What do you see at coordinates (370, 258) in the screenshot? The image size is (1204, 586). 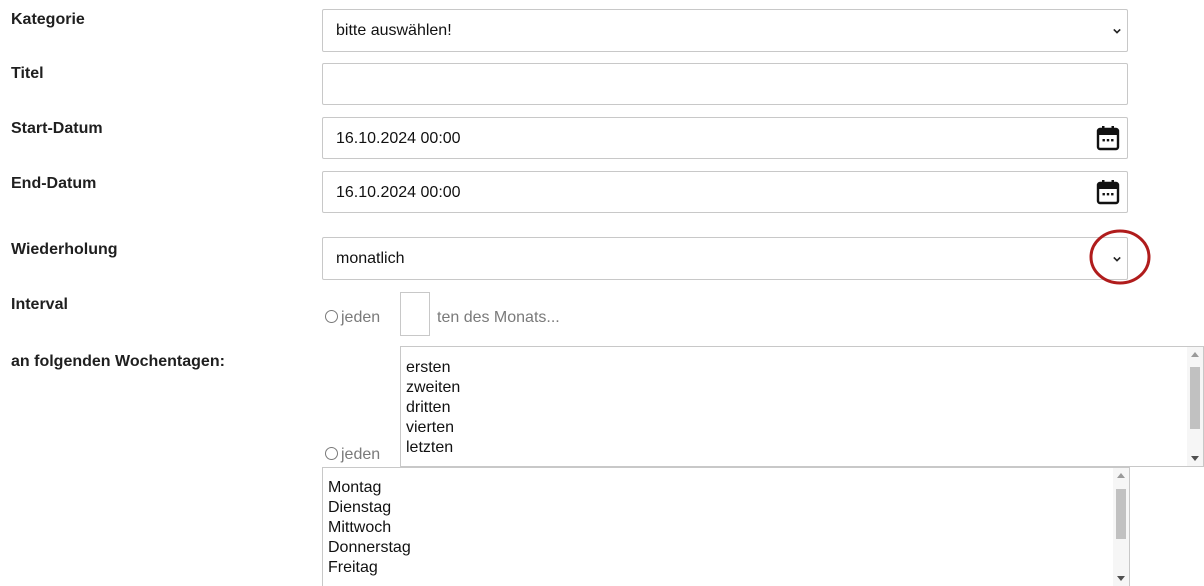 I see `wiederholung-value: monatlich` at bounding box center [370, 258].